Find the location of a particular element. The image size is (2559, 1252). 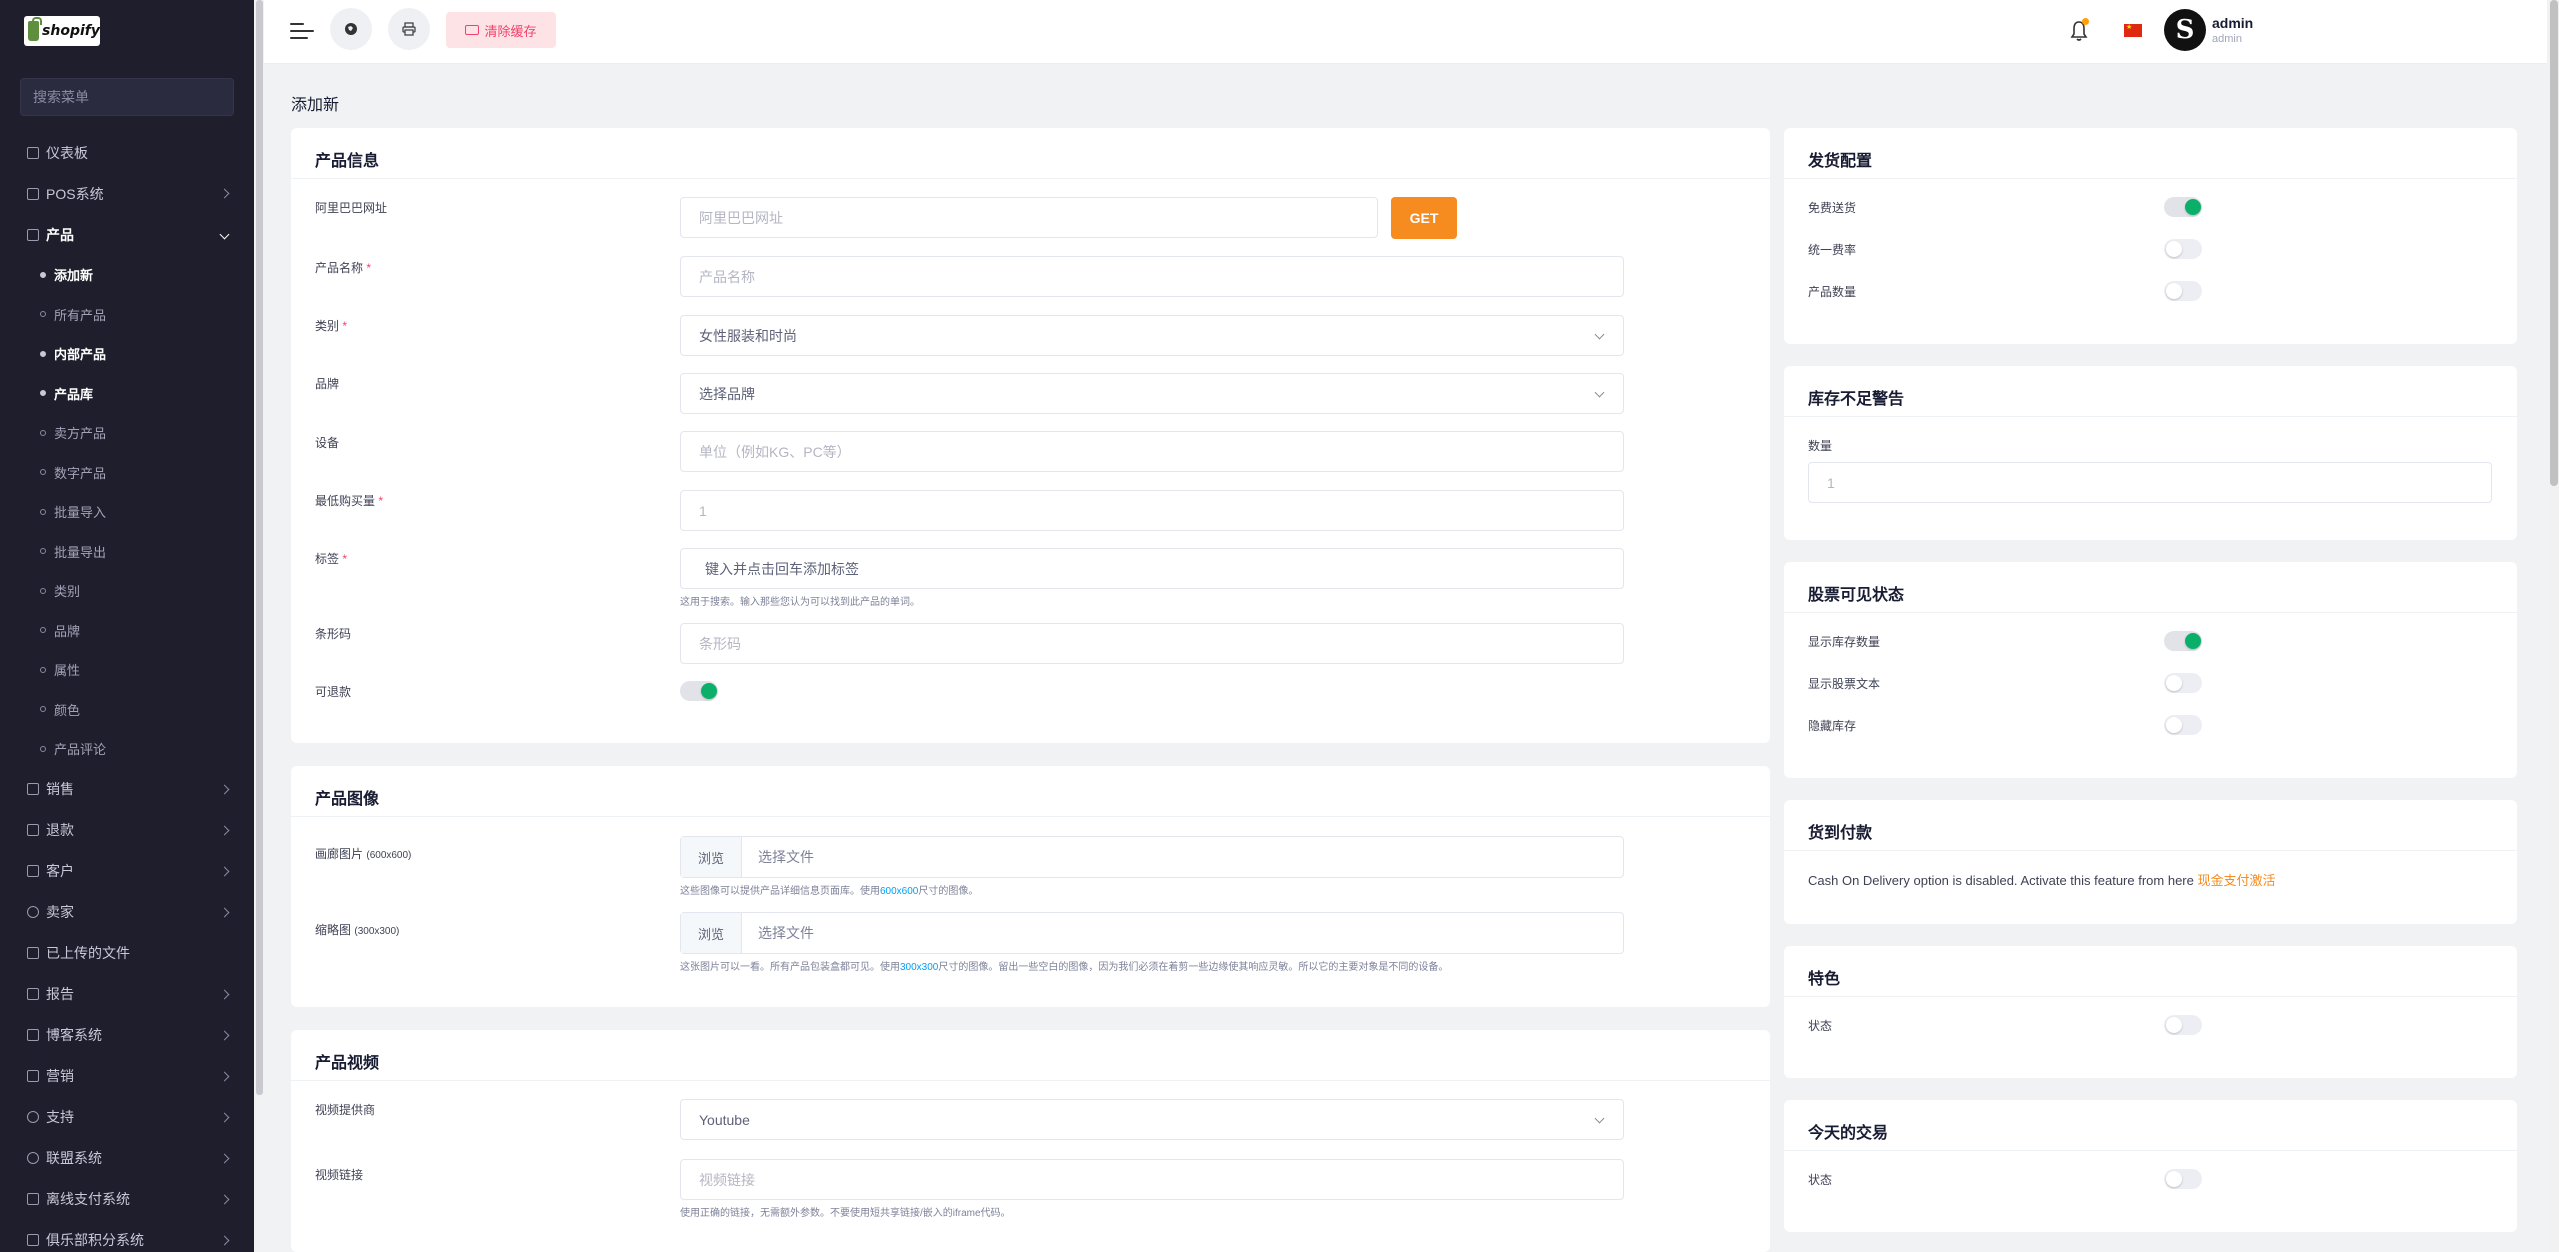

sidebar-item-pos: POS系统 is located at coordinates (127, 193).